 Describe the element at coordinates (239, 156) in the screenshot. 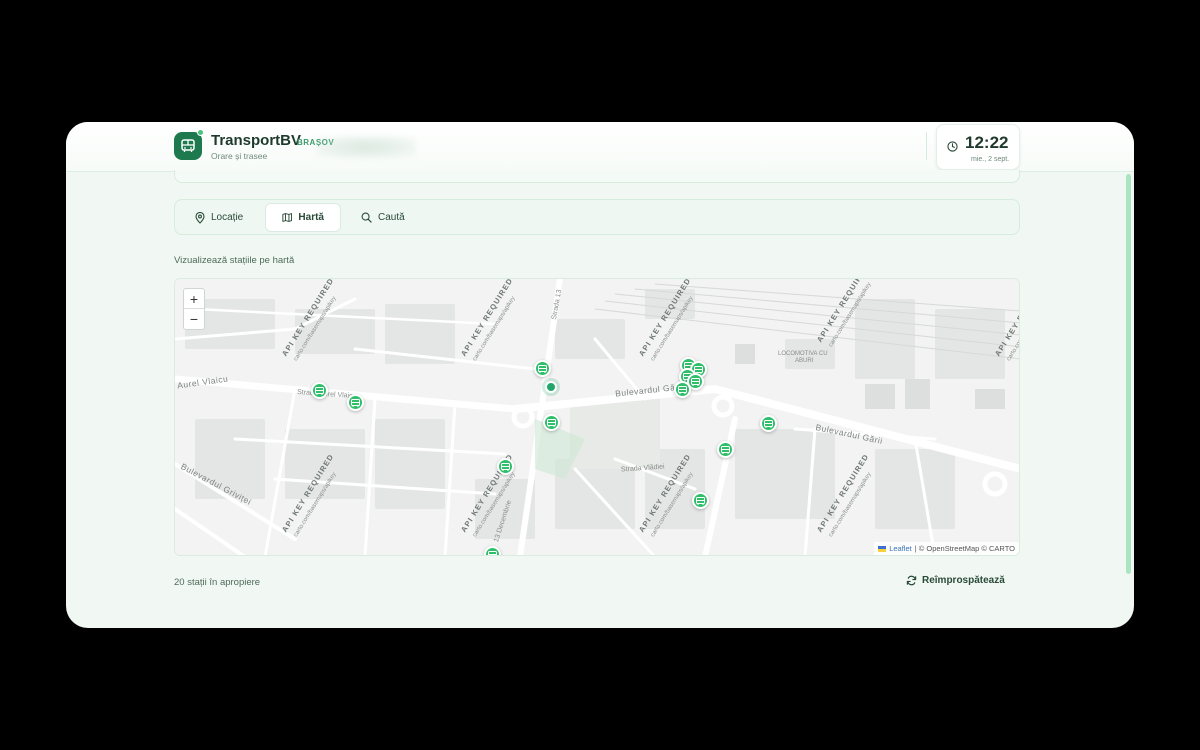

I see `app-subtitle: Orare și trasee` at that location.